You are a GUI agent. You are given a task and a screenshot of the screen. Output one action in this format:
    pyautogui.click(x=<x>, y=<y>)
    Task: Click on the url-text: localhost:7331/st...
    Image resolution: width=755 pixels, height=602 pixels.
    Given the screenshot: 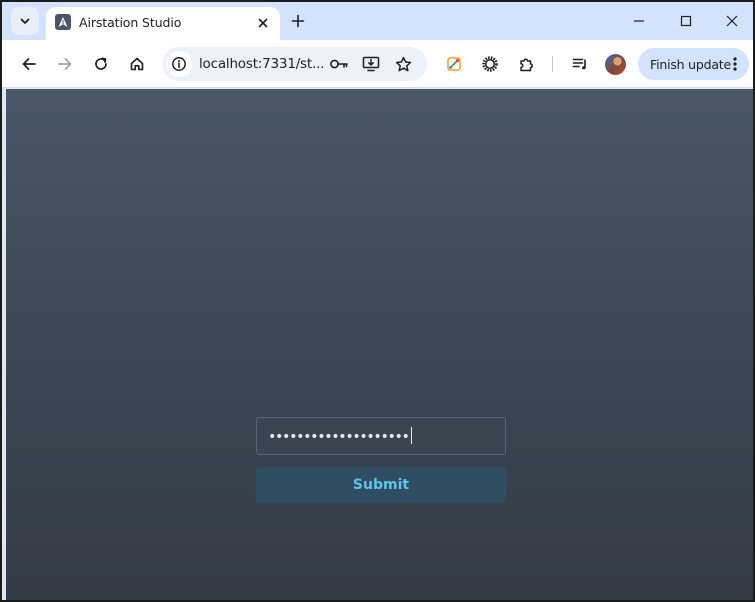 What is the action you would take?
    pyautogui.click(x=262, y=64)
    